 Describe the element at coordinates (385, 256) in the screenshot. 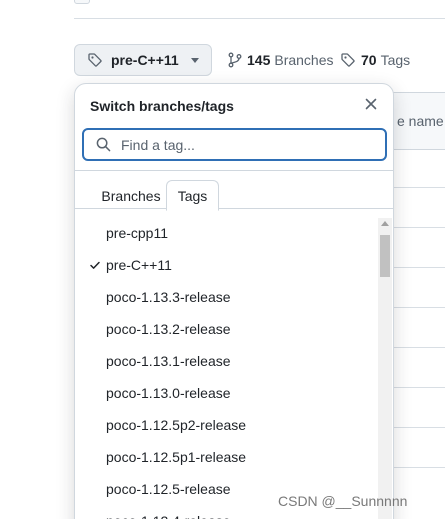

I see `scroll-thumb` at that location.